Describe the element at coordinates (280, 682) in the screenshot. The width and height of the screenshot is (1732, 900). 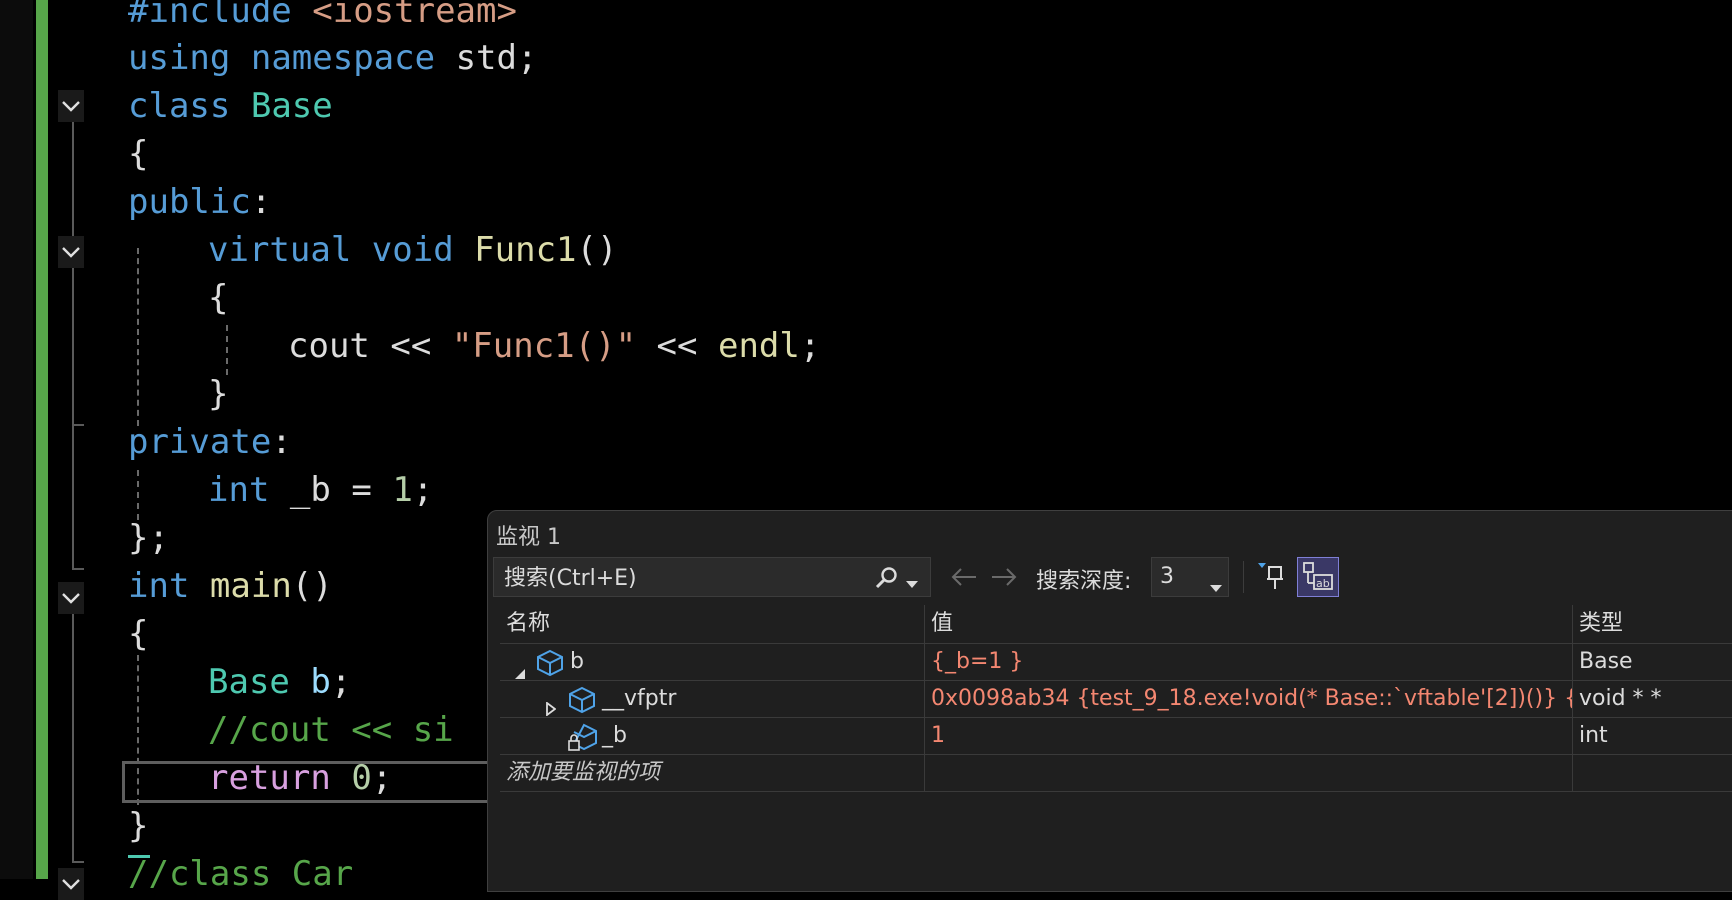
I see `code-line: Base b;` at that location.